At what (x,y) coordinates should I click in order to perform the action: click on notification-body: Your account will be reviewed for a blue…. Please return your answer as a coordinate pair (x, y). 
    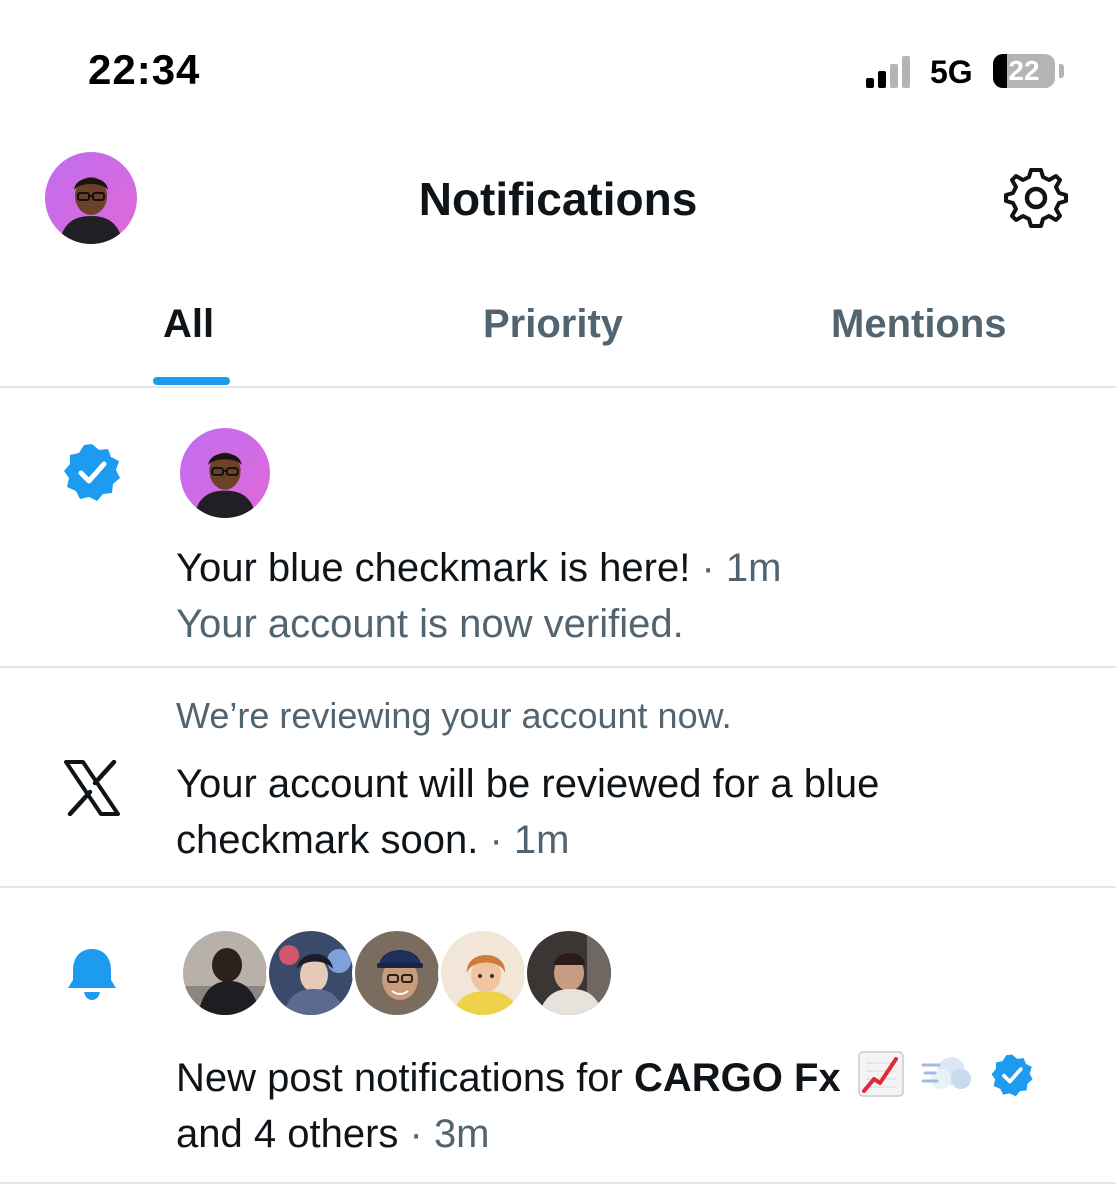
    Looking at the image, I should click on (576, 812).